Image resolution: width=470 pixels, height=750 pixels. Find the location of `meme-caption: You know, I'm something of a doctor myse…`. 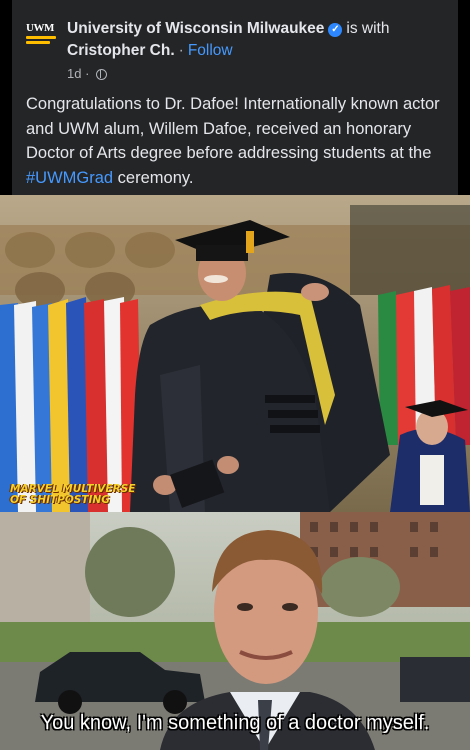

meme-caption: You know, I'm something of a doctor myse… is located at coordinates (235, 723).